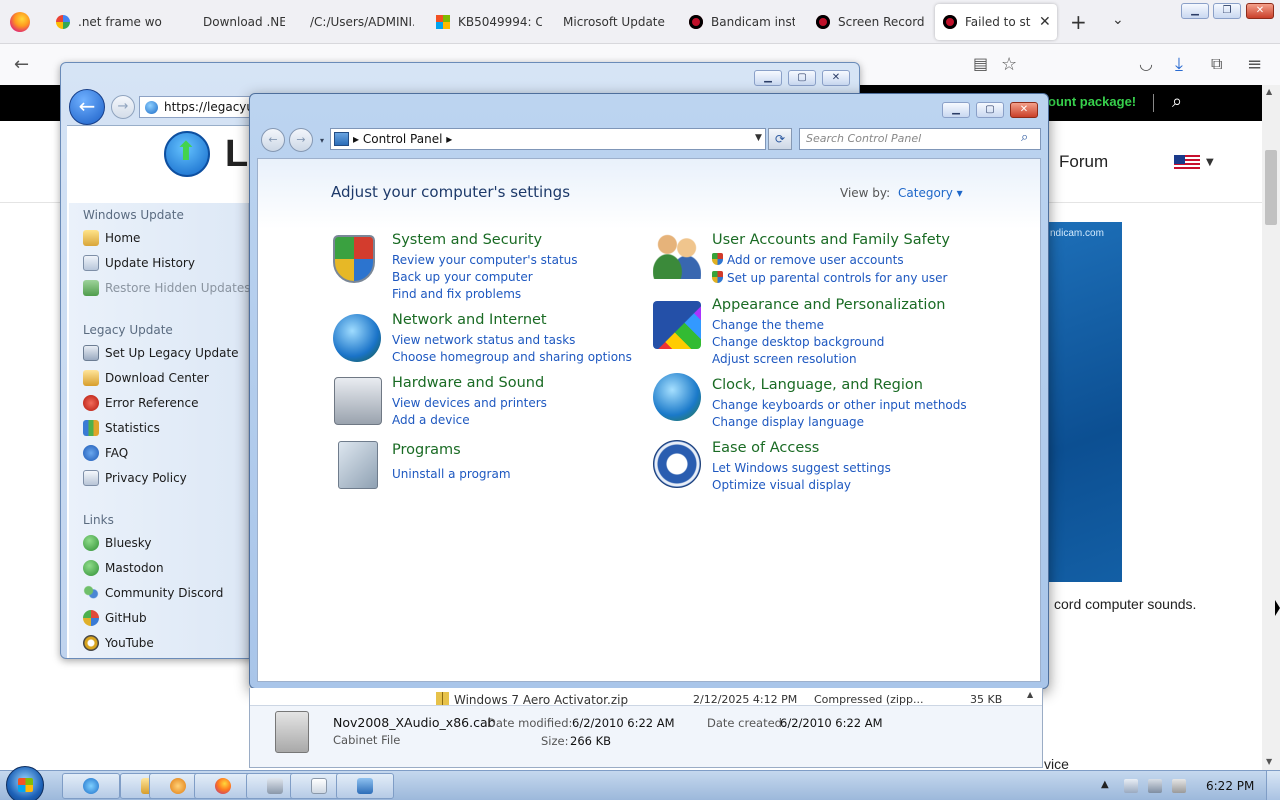 Image resolution: width=1280 pixels, height=800 pixels. What do you see at coordinates (139, 263) in the screenshot?
I see `sidebar-item-update-history: Update History` at bounding box center [139, 263].